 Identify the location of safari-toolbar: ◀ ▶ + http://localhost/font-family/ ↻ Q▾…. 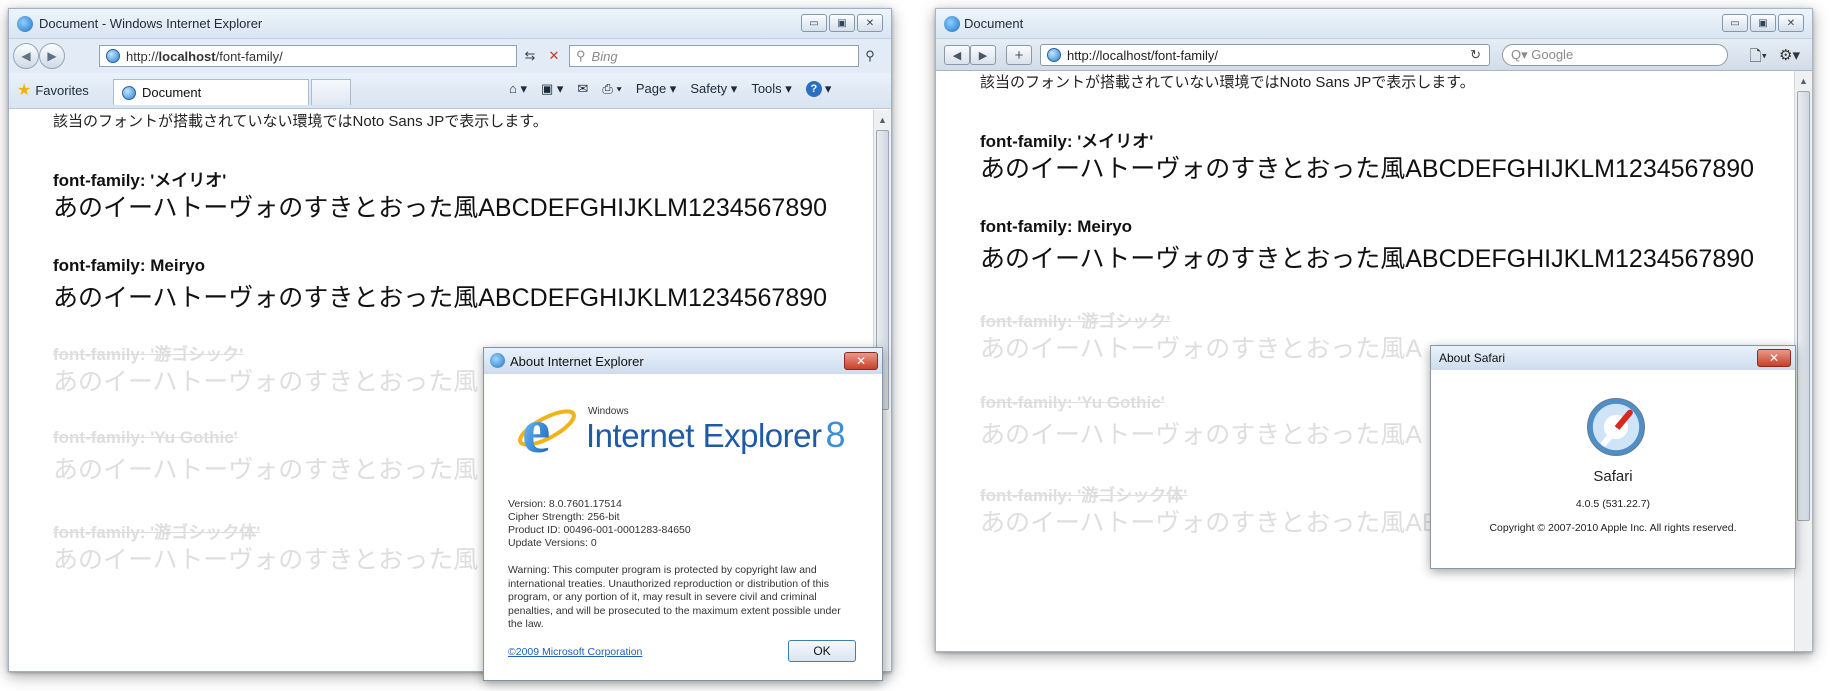
(1374, 55).